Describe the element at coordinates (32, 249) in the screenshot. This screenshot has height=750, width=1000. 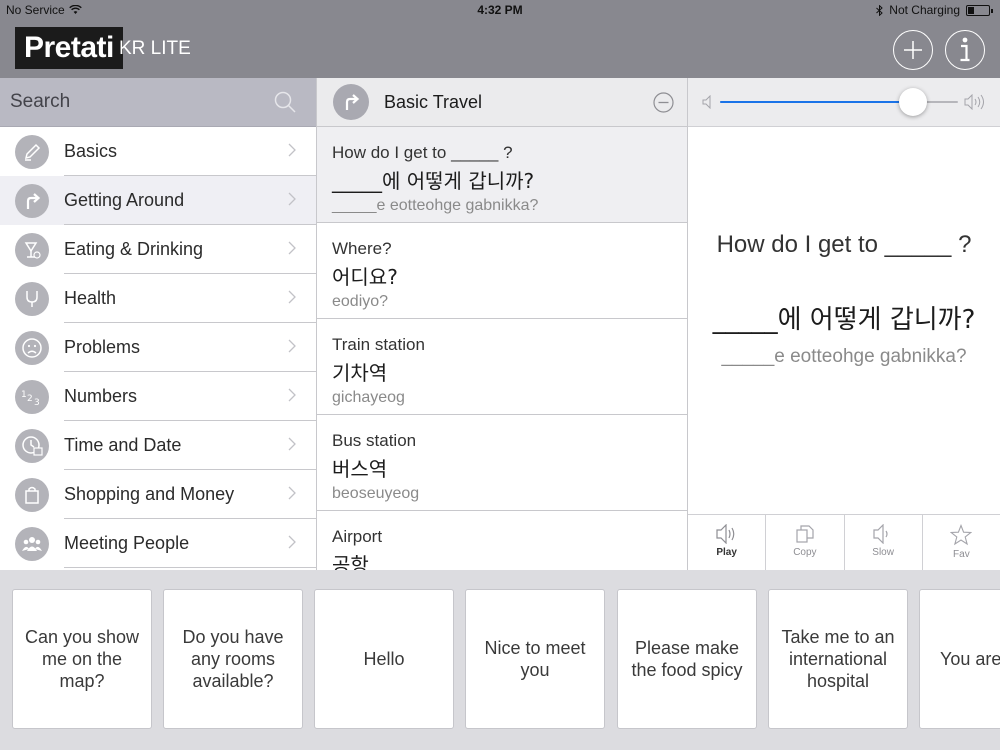
I see `cocktail-icon` at that location.